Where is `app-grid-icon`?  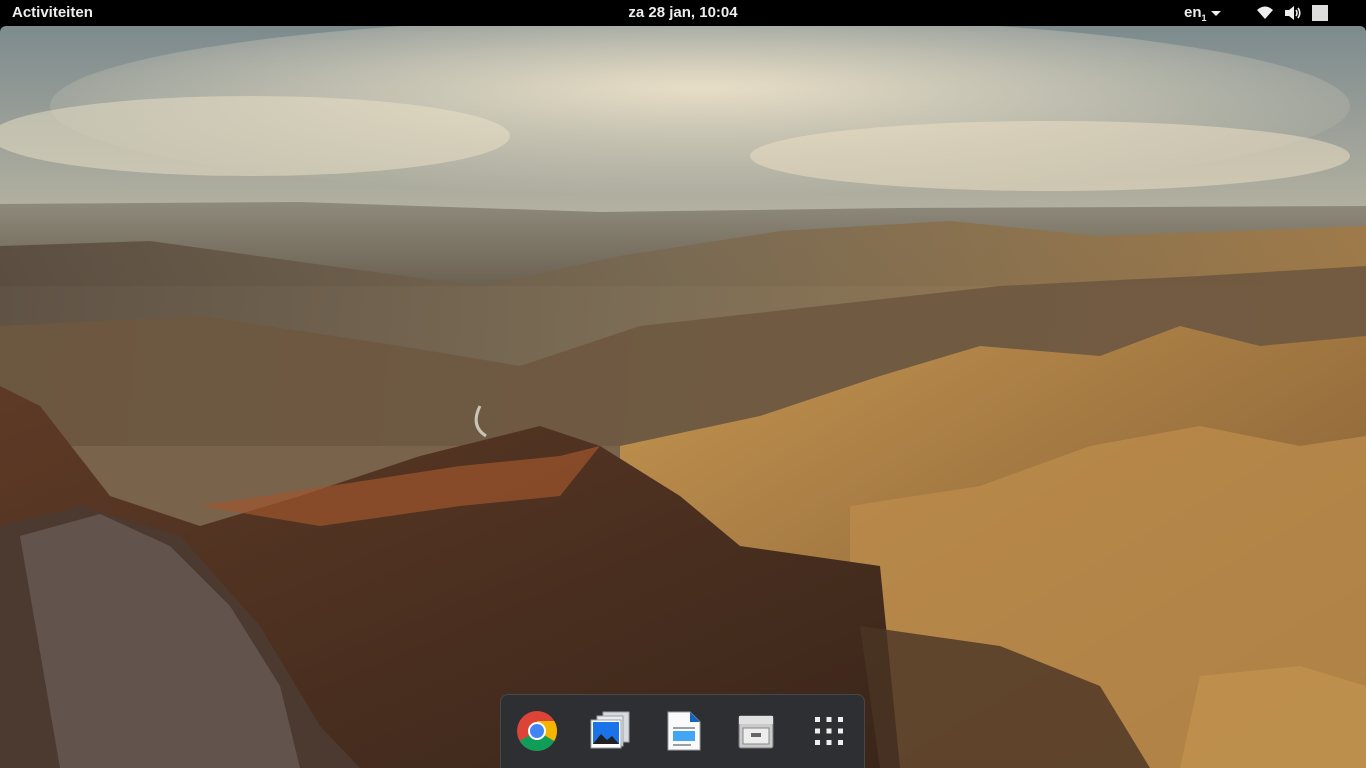
app-grid-icon is located at coordinates (829, 731).